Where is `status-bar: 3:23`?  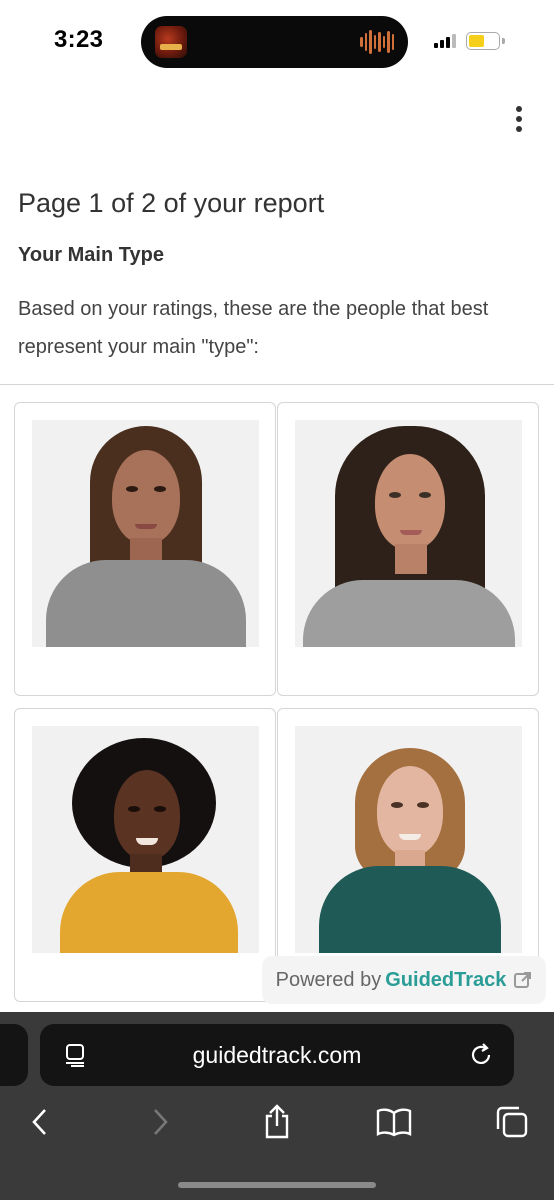 status-bar: 3:23 is located at coordinates (277, 42).